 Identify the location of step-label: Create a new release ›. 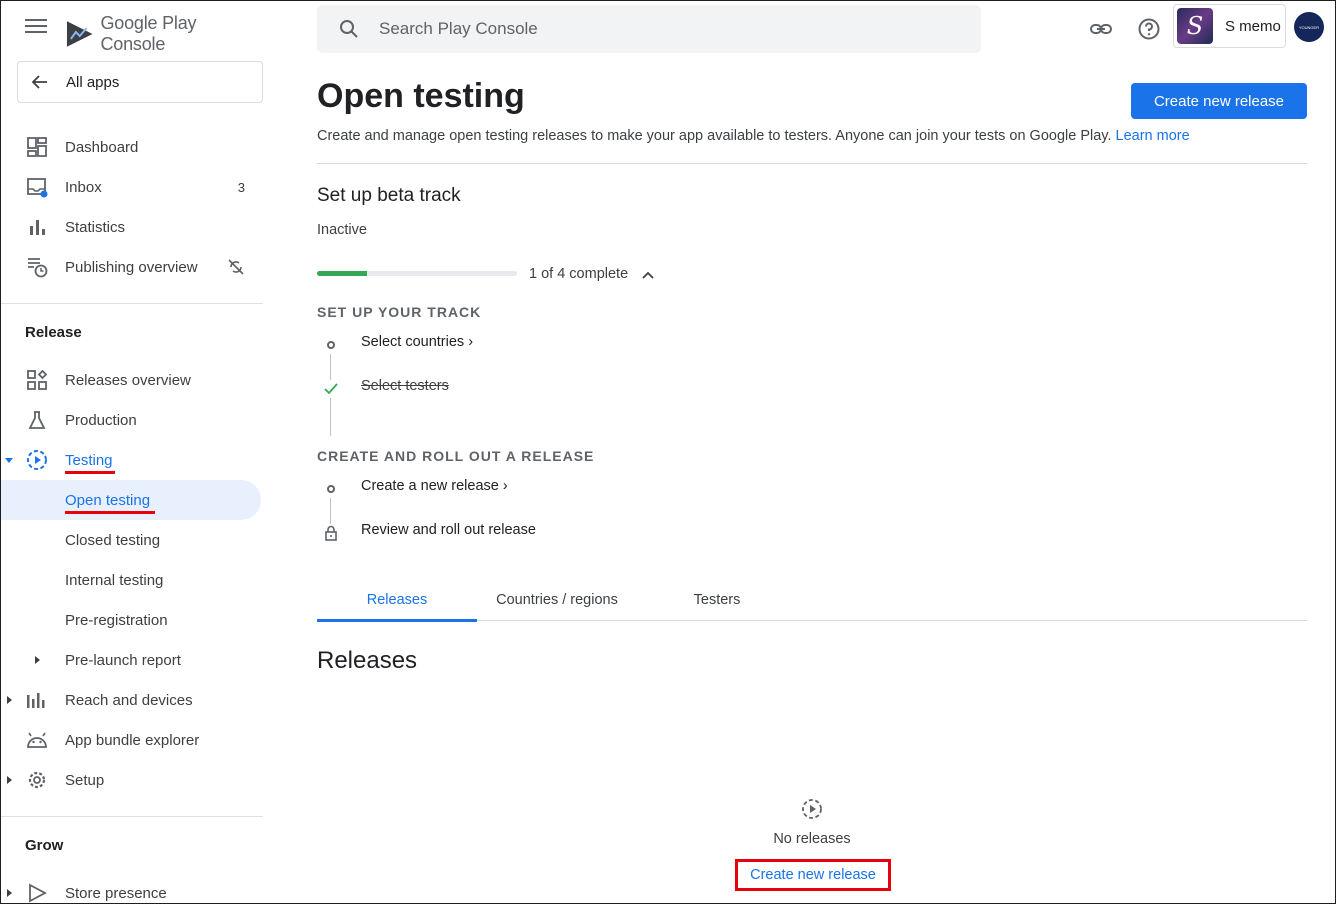
(434, 486).